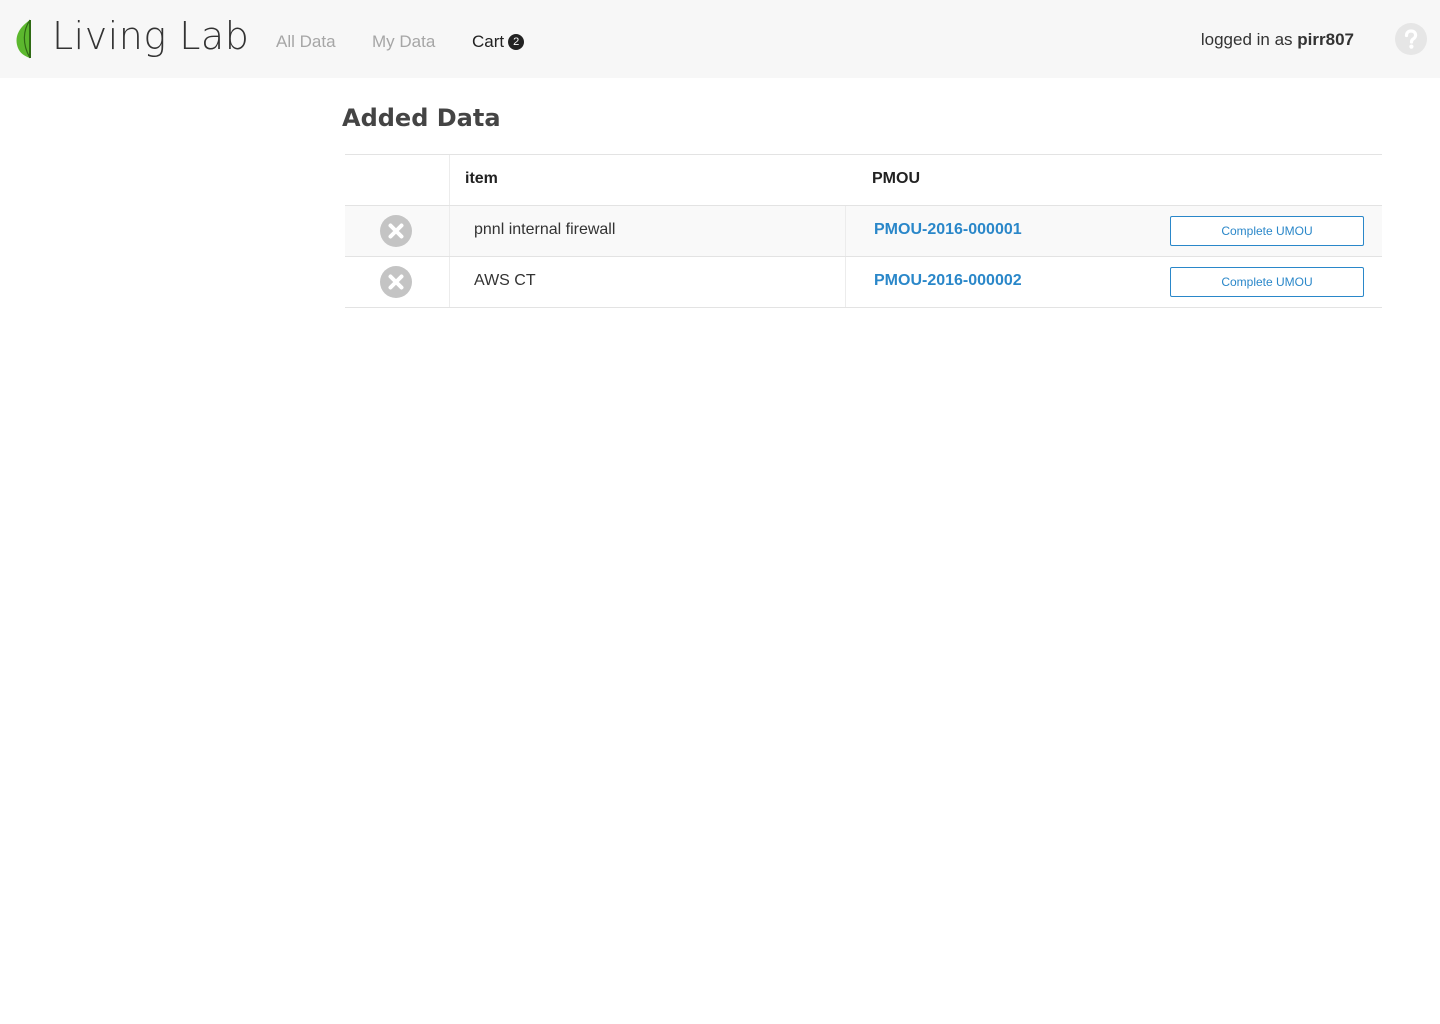  What do you see at coordinates (421, 118) in the screenshot?
I see `page-title: Added Data` at bounding box center [421, 118].